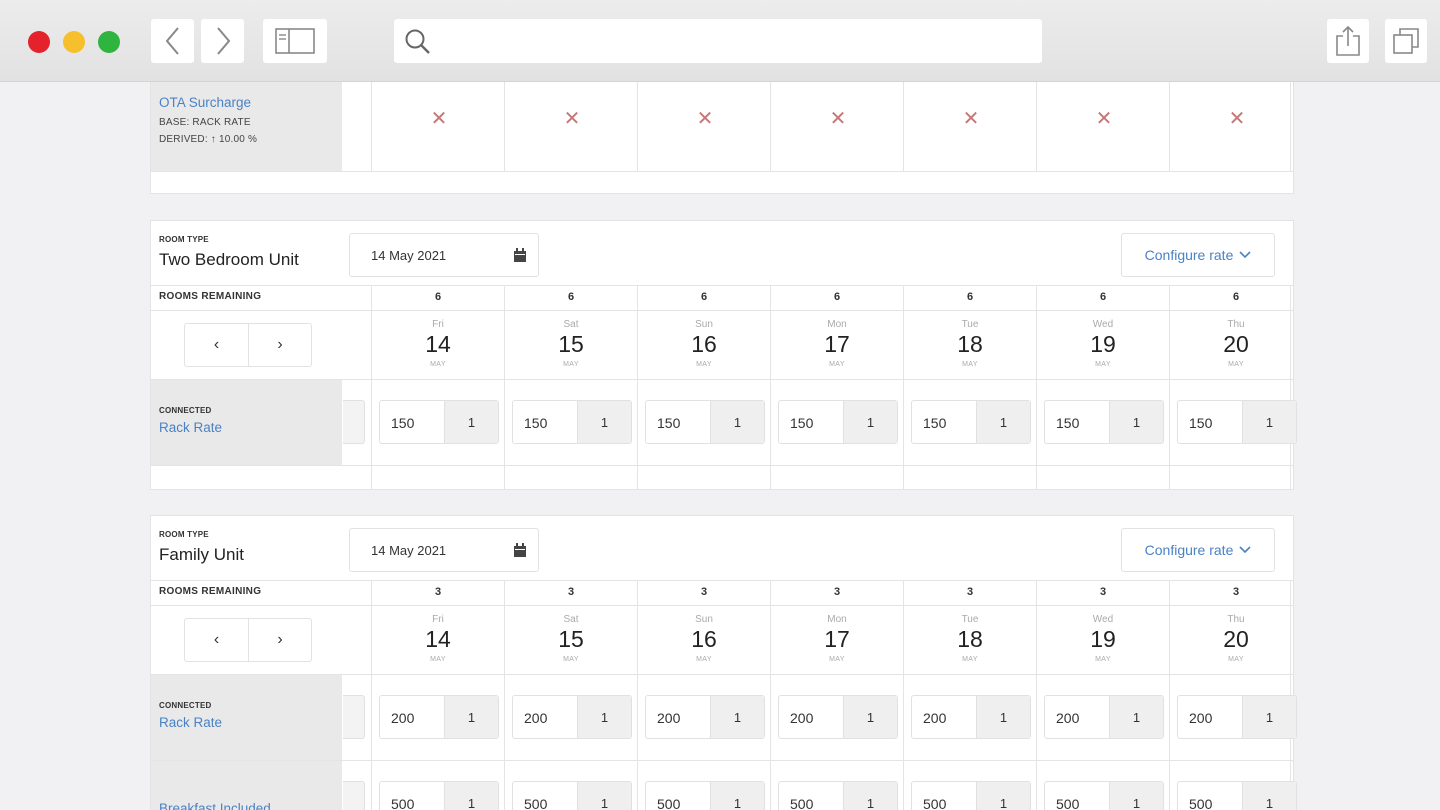 This screenshot has width=1440, height=810. What do you see at coordinates (409, 255) in the screenshot?
I see `date-picker-value: 14 May 2021` at bounding box center [409, 255].